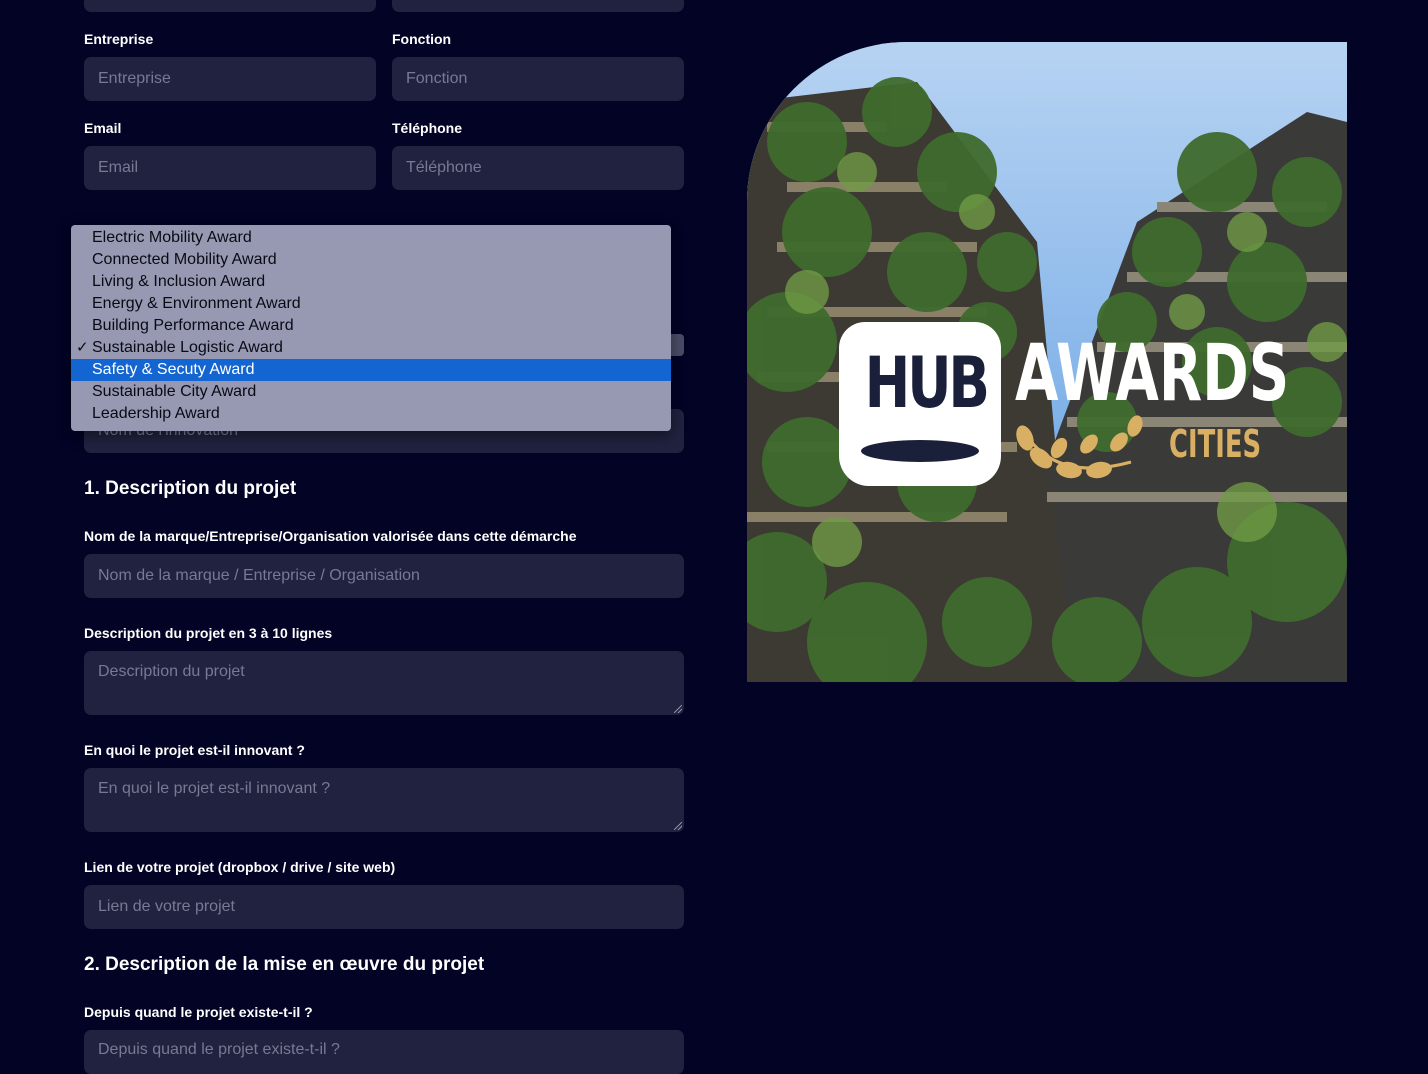 The image size is (1428, 1074). What do you see at coordinates (371, 282) in the screenshot?
I see `option-living-inclusion: Living & Inclusion Award` at bounding box center [371, 282].